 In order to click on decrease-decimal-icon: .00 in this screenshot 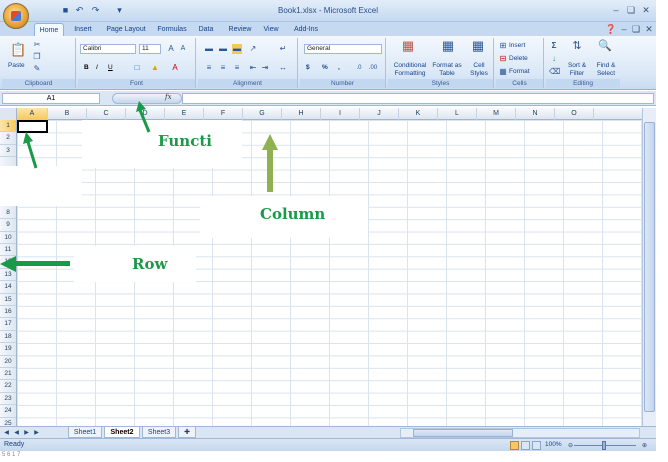, I will do `click(373, 68)`.